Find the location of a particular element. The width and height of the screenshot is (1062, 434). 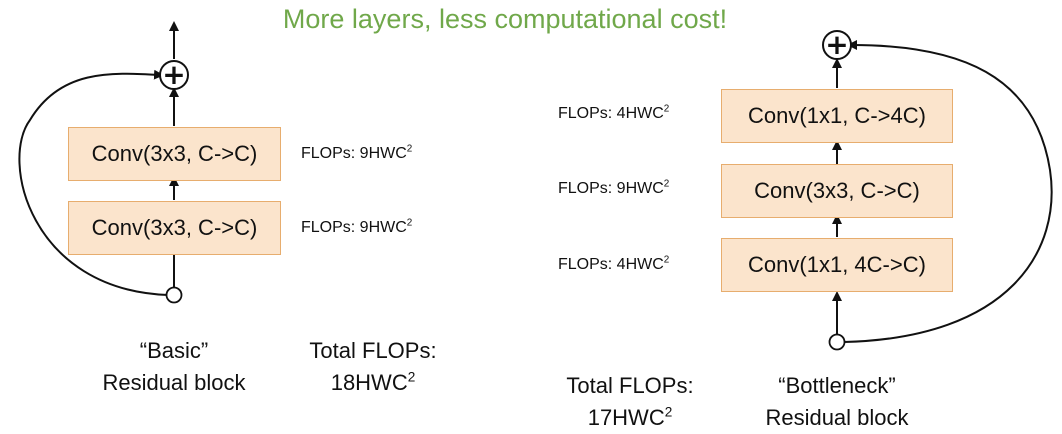

bottleneck-conv-block-bottom: Conv(1x1, 4C->C) is located at coordinates (837, 265).